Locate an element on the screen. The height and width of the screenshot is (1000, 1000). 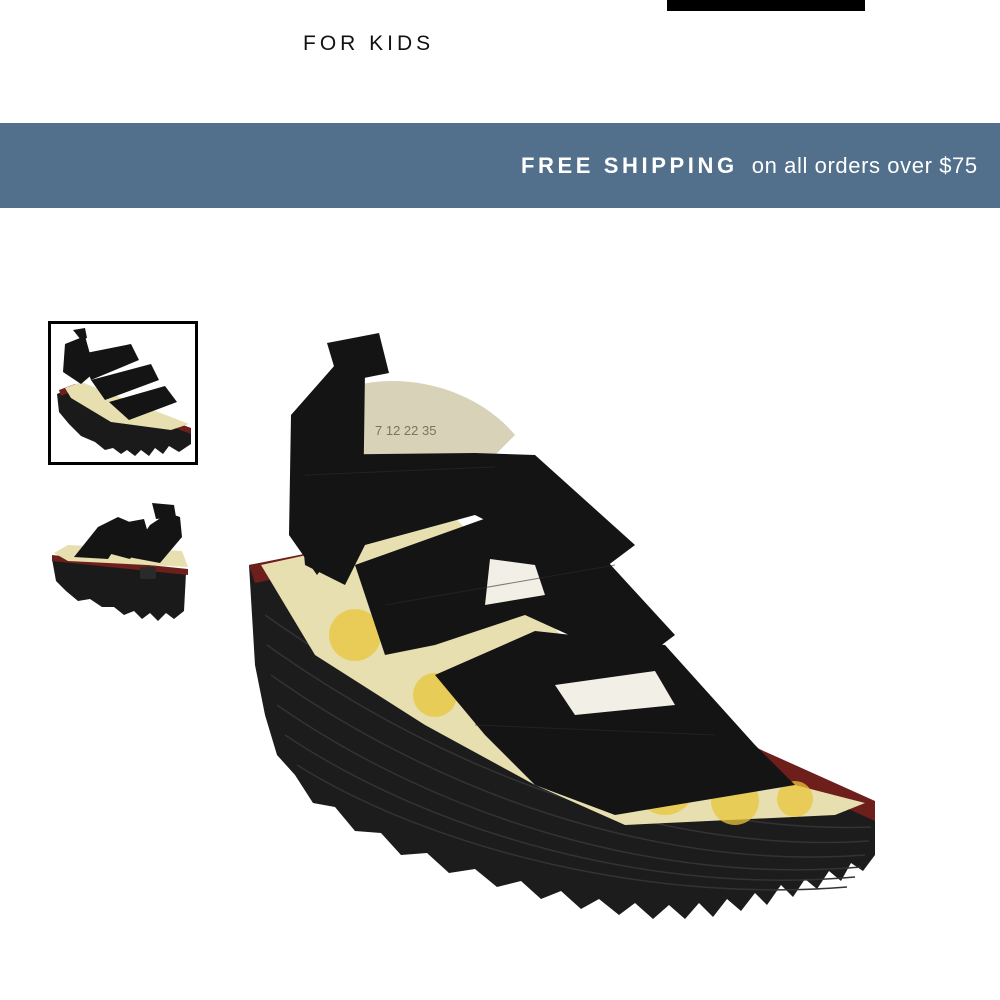
header-black-button is located at coordinates (766, 5).